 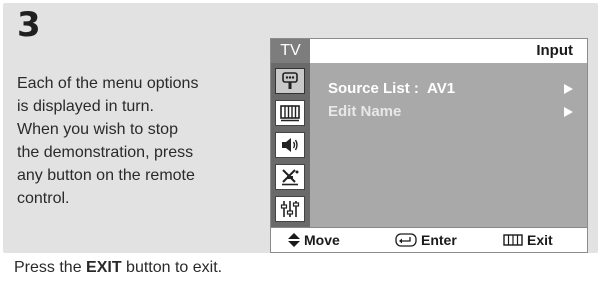 I want to click on instruction-line: is displayed in turn., so click(x=85, y=106).